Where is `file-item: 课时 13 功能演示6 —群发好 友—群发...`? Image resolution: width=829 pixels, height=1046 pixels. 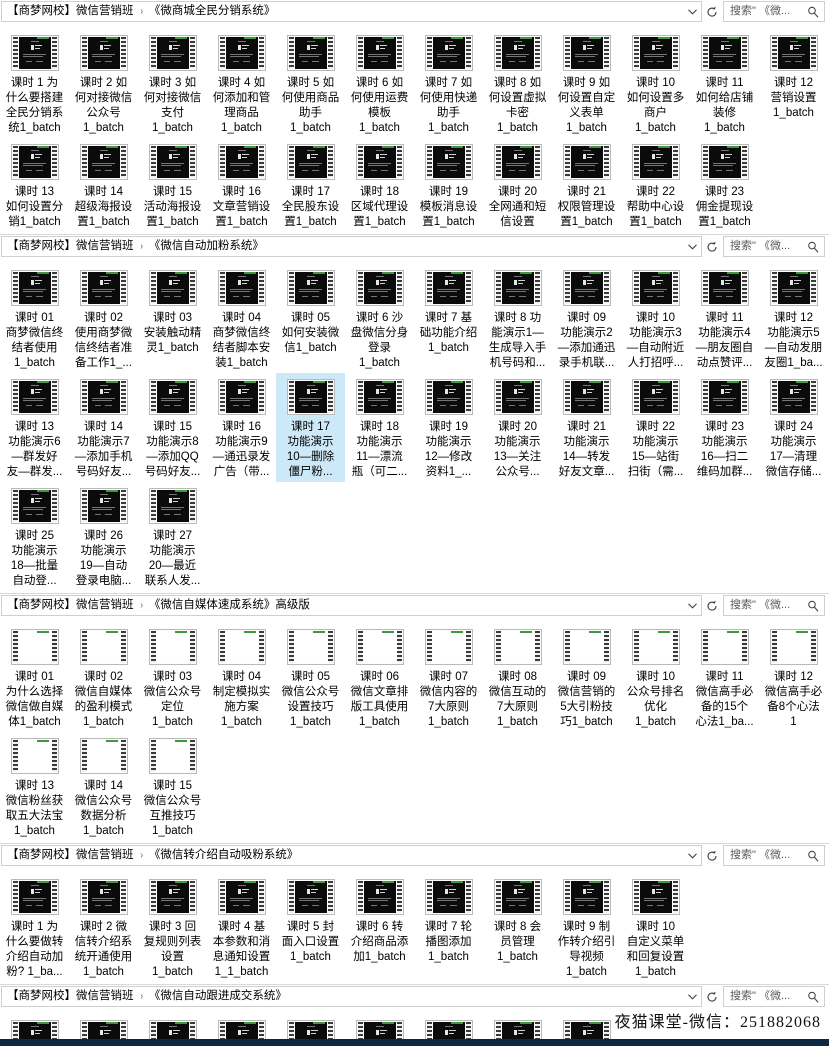
file-item: 课时 13 功能演示6 —群发好 友—群发... is located at coordinates (34, 427).